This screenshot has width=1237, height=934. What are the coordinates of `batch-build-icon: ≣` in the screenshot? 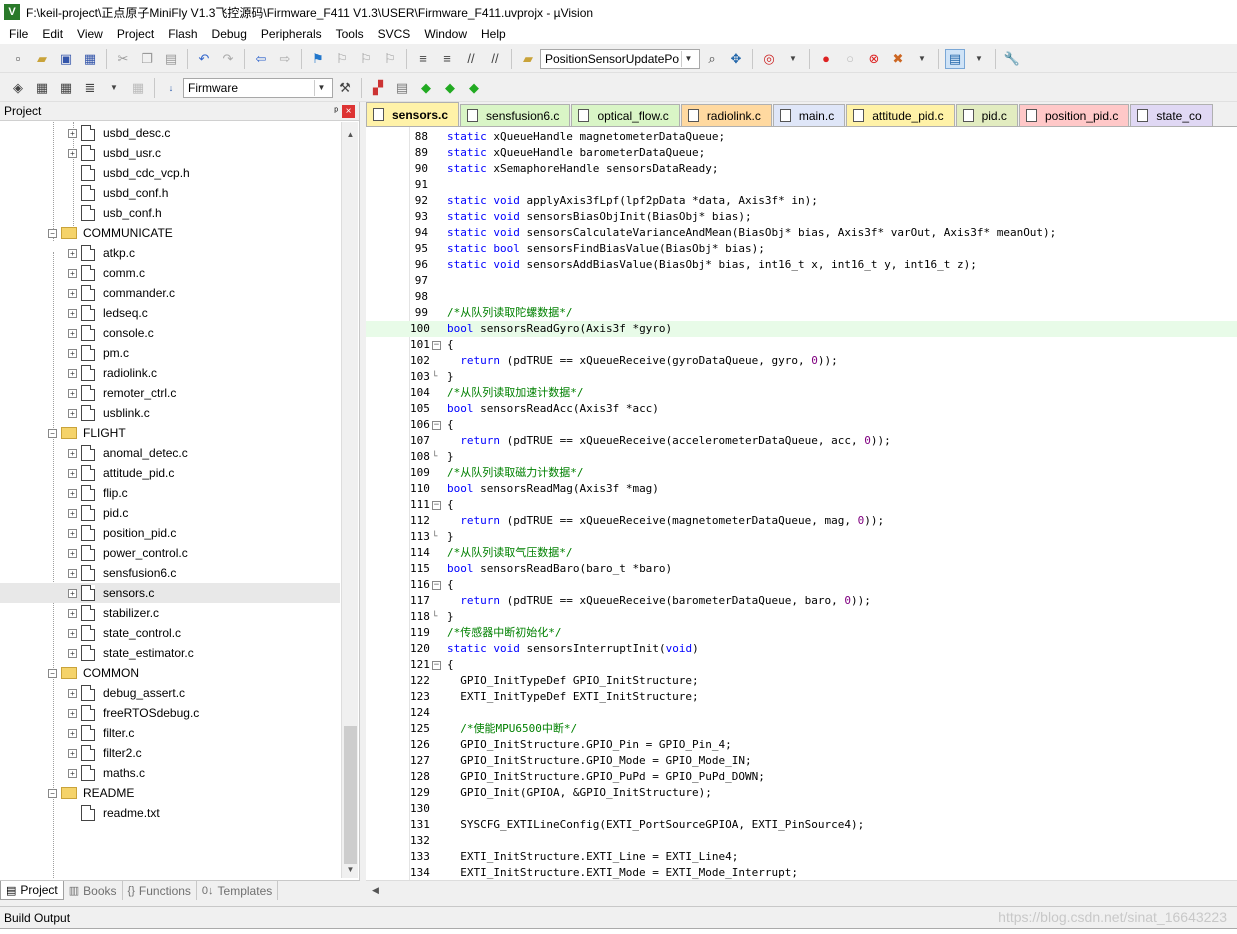 It's located at (90, 88).